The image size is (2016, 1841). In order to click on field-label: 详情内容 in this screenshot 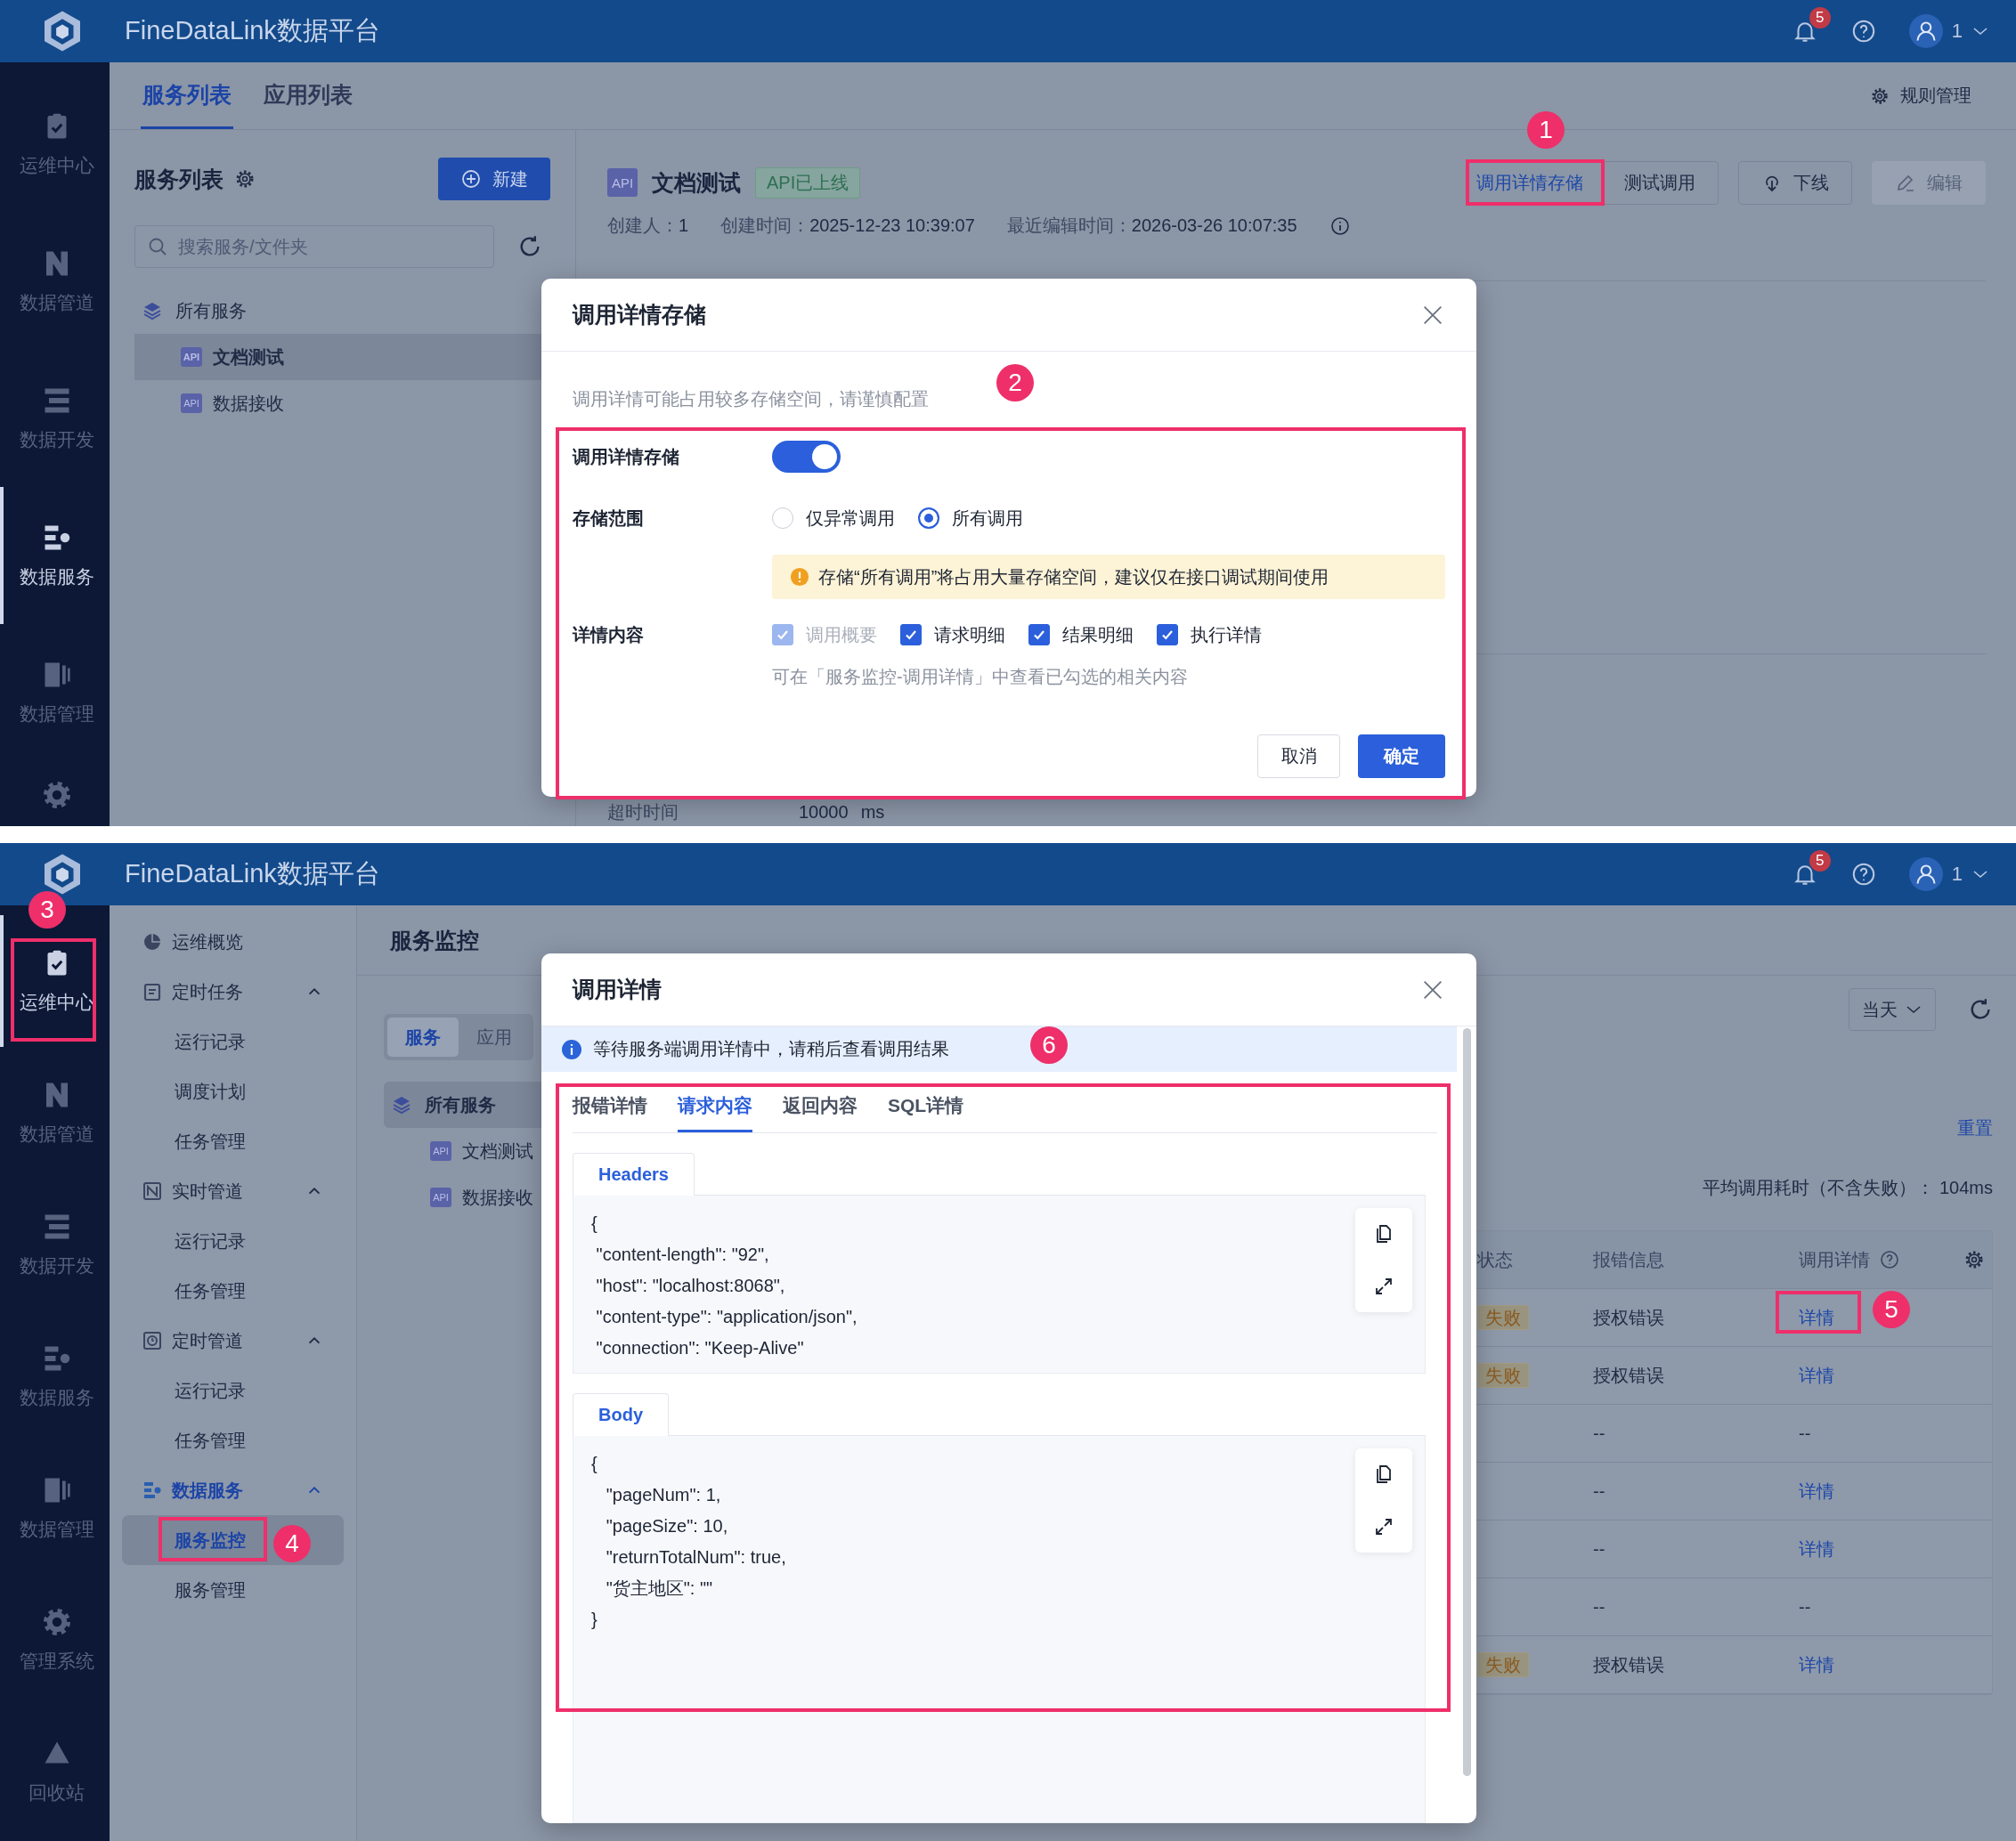, I will do `click(609, 634)`.